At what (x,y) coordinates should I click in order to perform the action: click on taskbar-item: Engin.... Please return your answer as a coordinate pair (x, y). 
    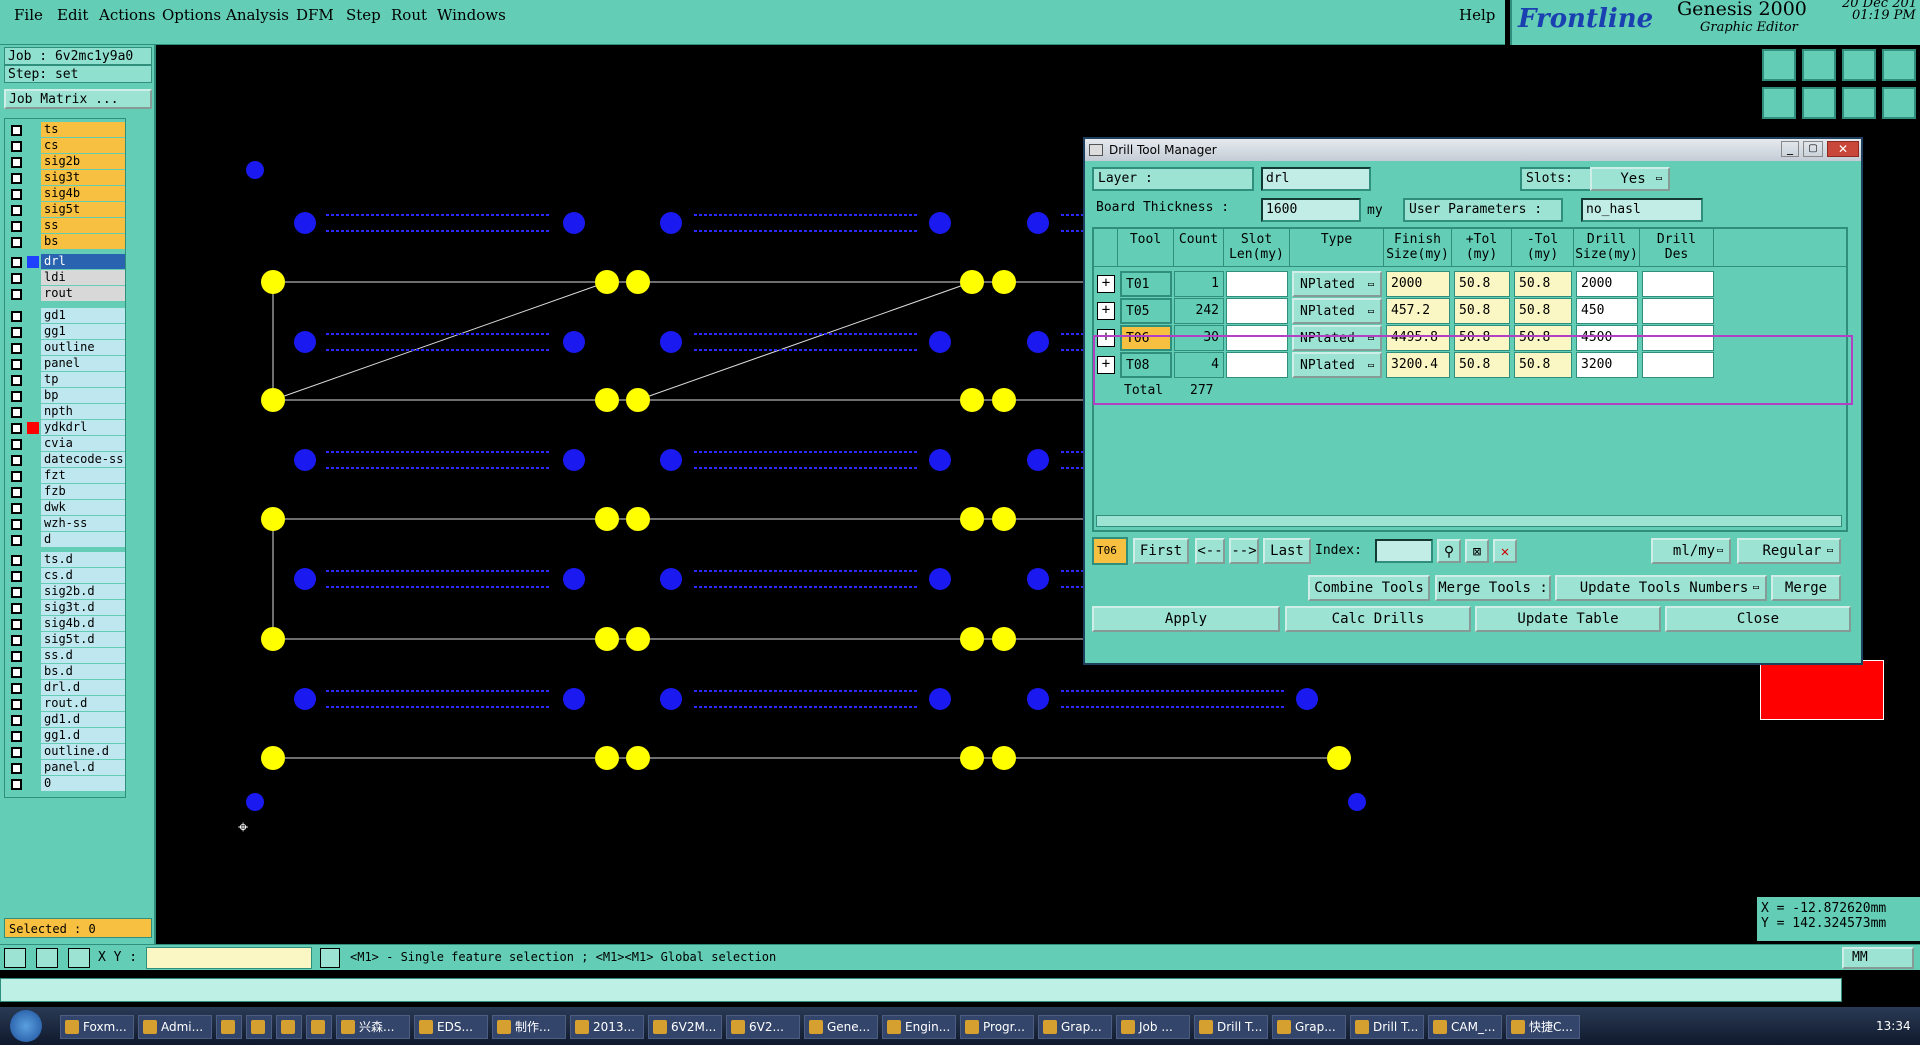
    Looking at the image, I should click on (919, 1027).